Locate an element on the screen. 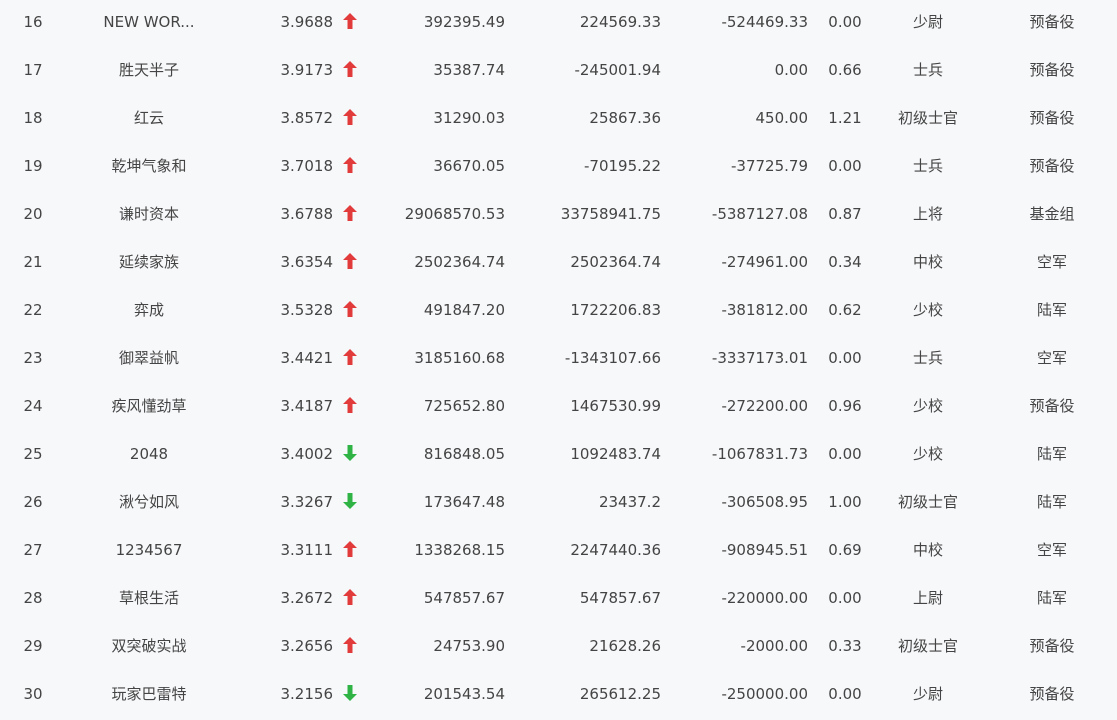 This screenshot has width=1117, height=720. score-cell: 3.4421 is located at coordinates (307, 358).